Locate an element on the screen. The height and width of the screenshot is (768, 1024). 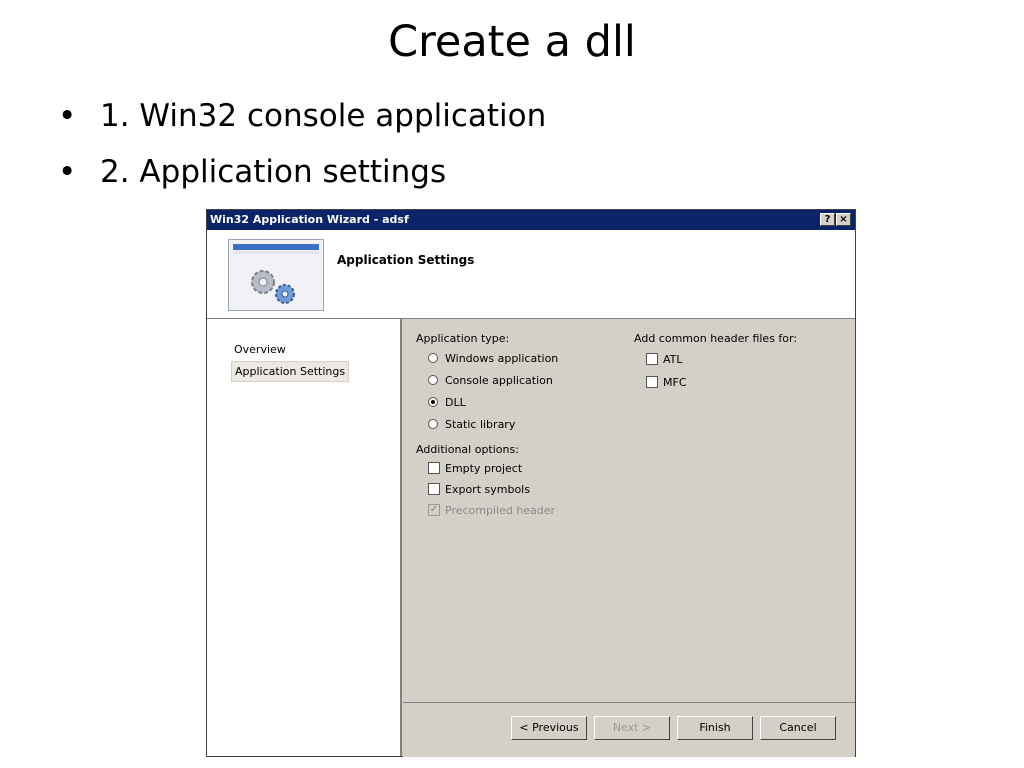
checkmark-icon: ✓ is located at coordinates (434, 510).